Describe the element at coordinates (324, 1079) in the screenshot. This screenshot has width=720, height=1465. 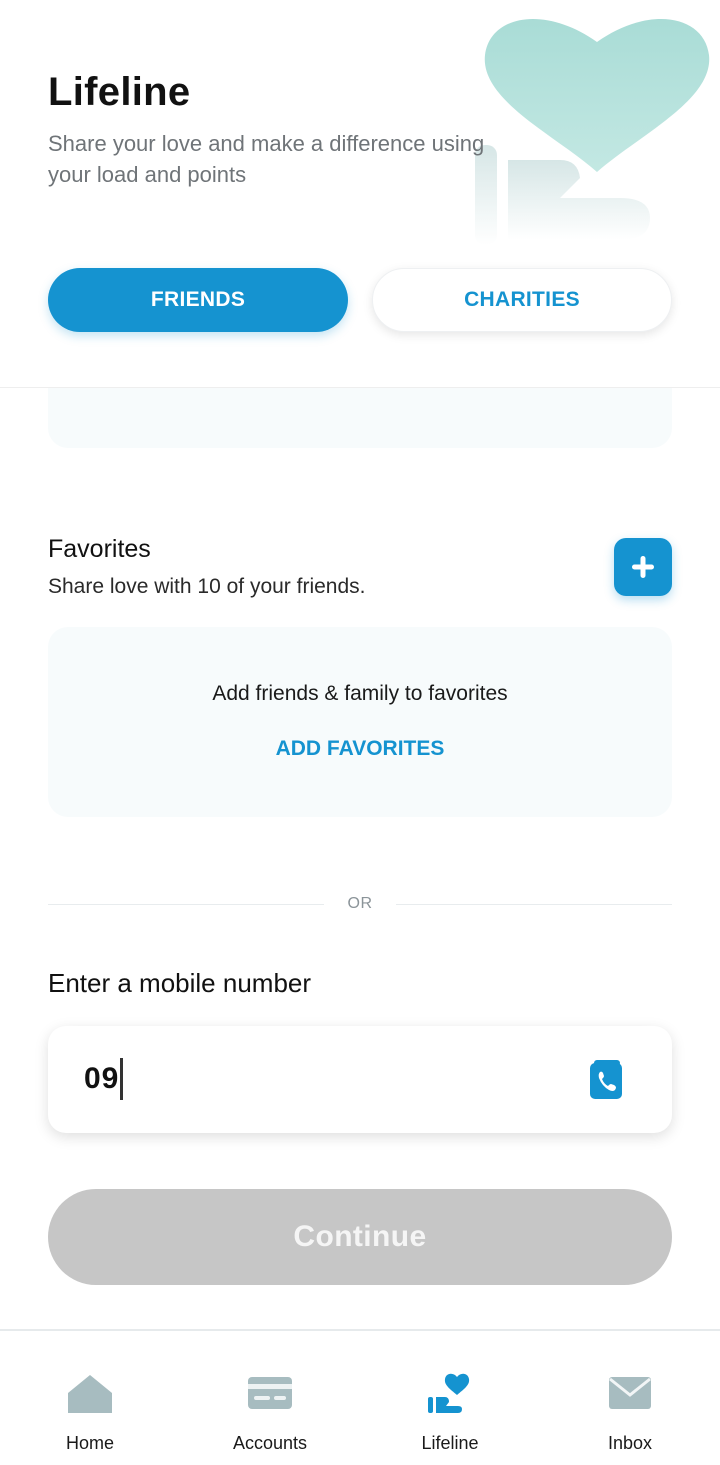
I see `mobile-number-input` at that location.